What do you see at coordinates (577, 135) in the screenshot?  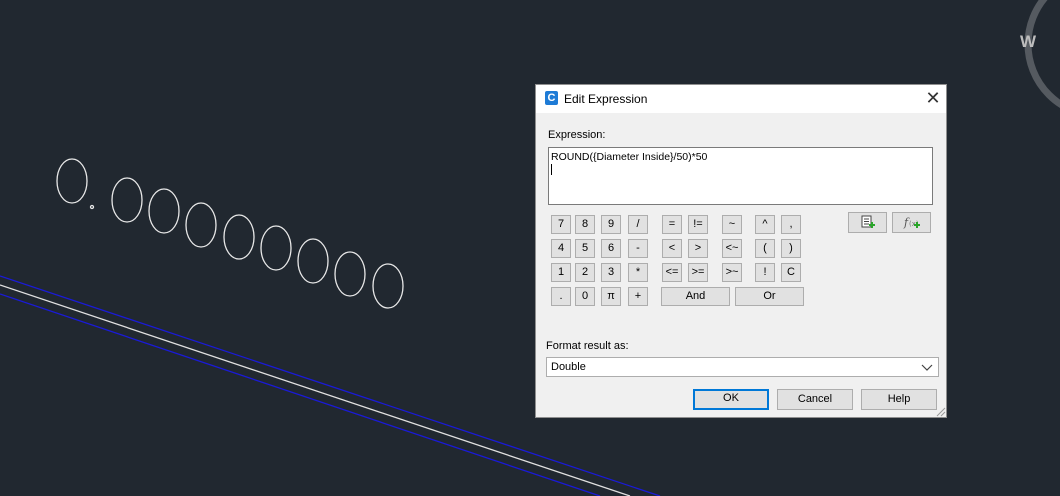 I see `expression-label: Expression:` at bounding box center [577, 135].